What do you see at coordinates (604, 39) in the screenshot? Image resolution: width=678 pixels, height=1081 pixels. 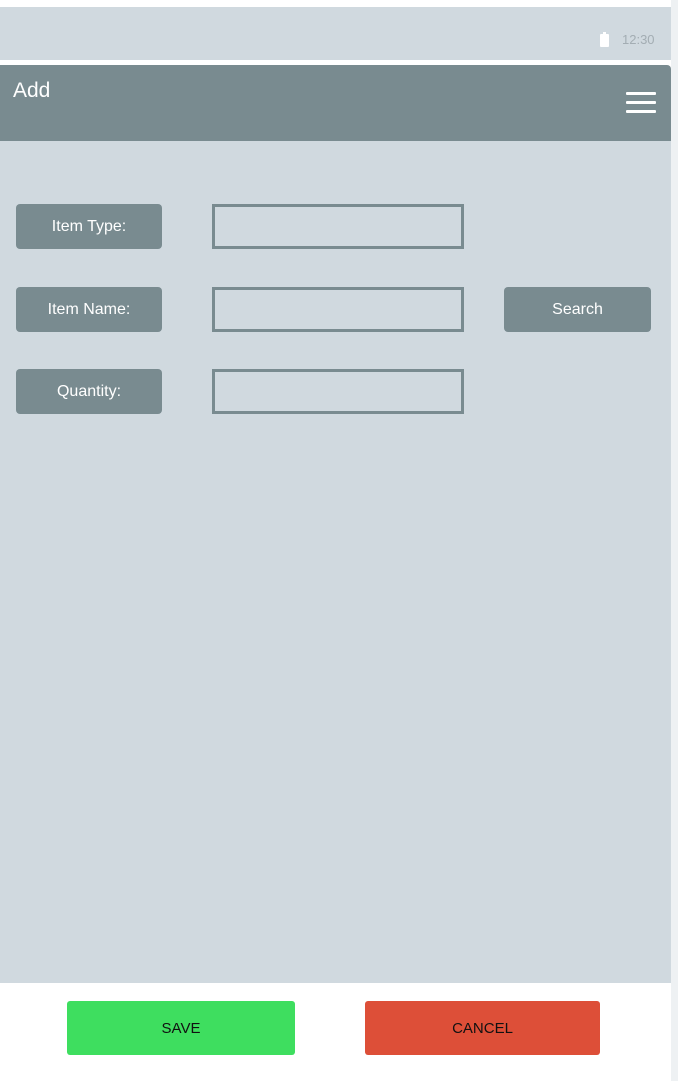 I see `battery-icon` at bounding box center [604, 39].